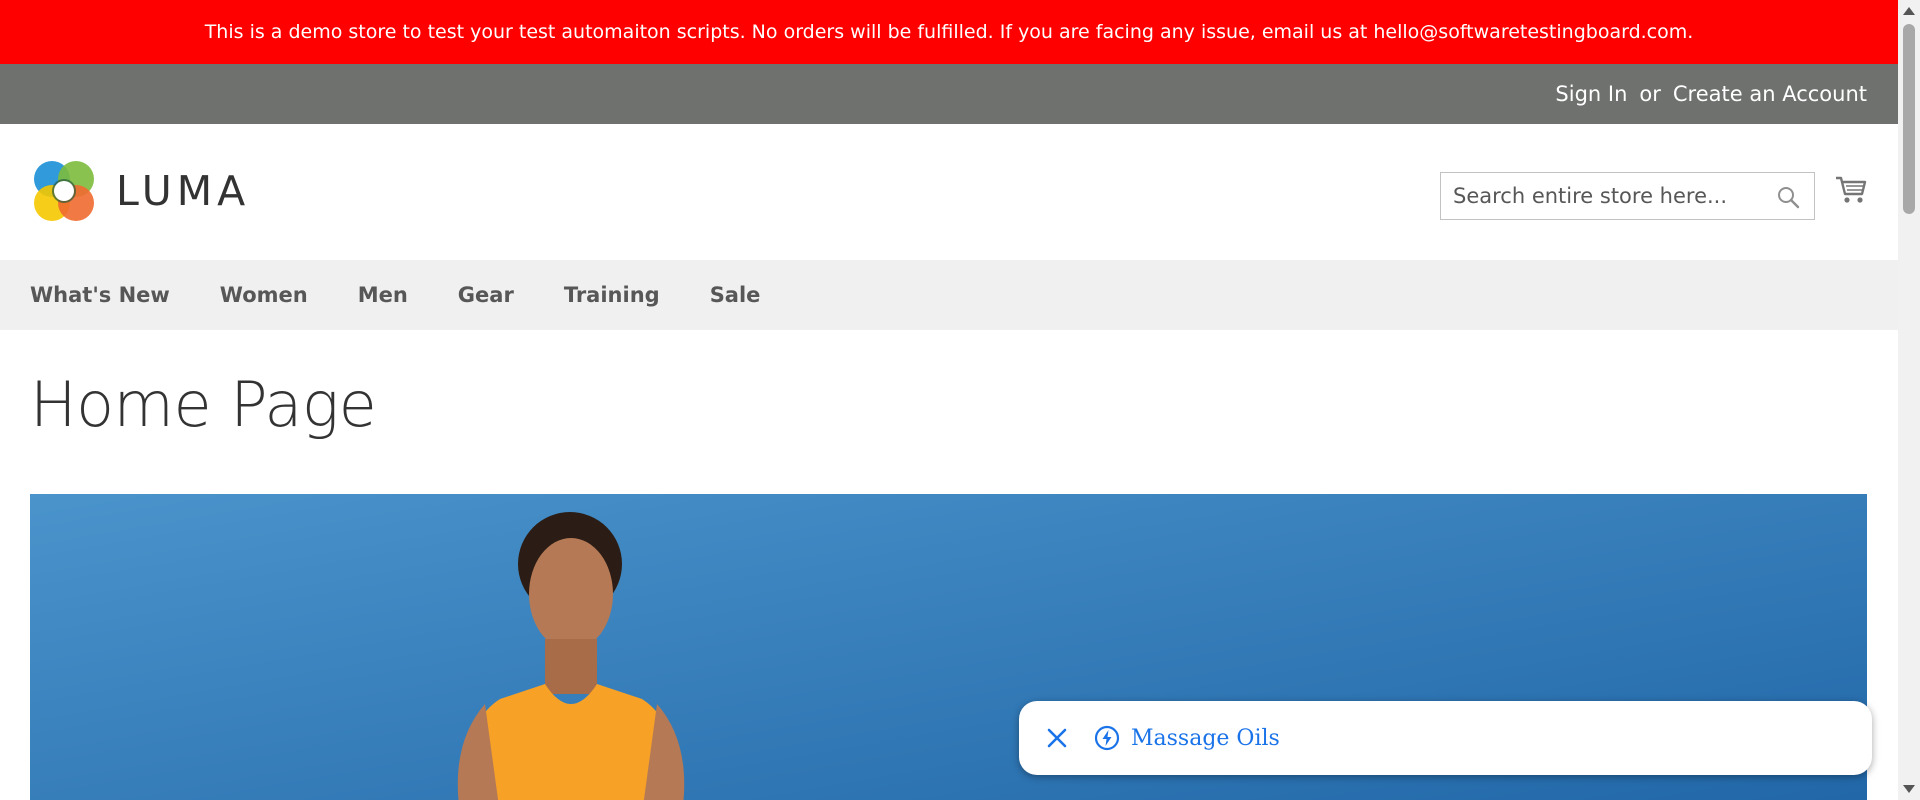 The height and width of the screenshot is (800, 1920). I want to click on nav-item-men: Men, so click(383, 295).